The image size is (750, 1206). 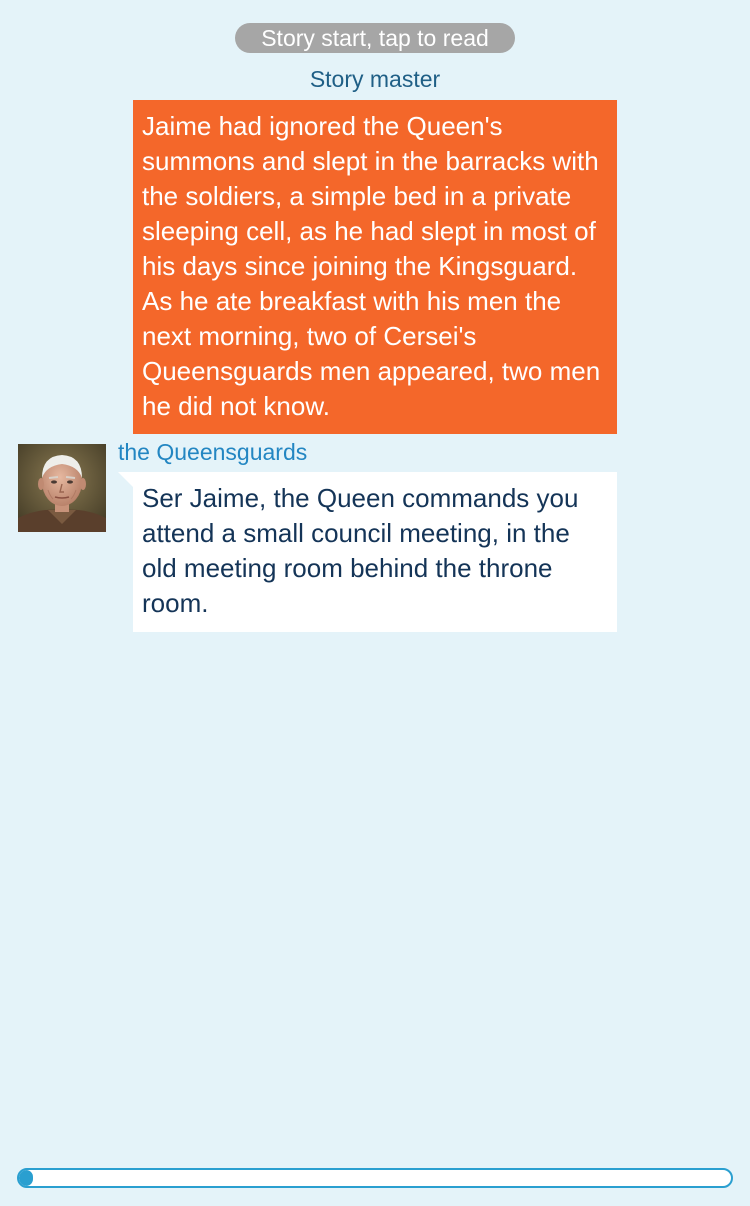 What do you see at coordinates (213, 452) in the screenshot?
I see `character-name: the Queensguards` at bounding box center [213, 452].